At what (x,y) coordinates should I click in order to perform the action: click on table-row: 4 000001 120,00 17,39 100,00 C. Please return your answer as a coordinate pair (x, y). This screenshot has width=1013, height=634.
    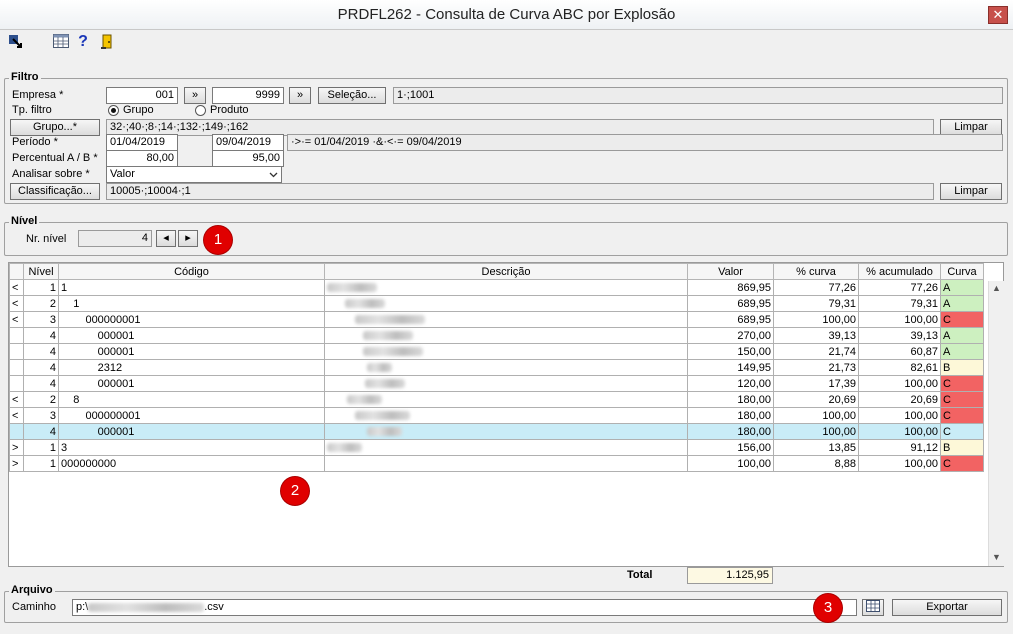
    Looking at the image, I should click on (496, 383).